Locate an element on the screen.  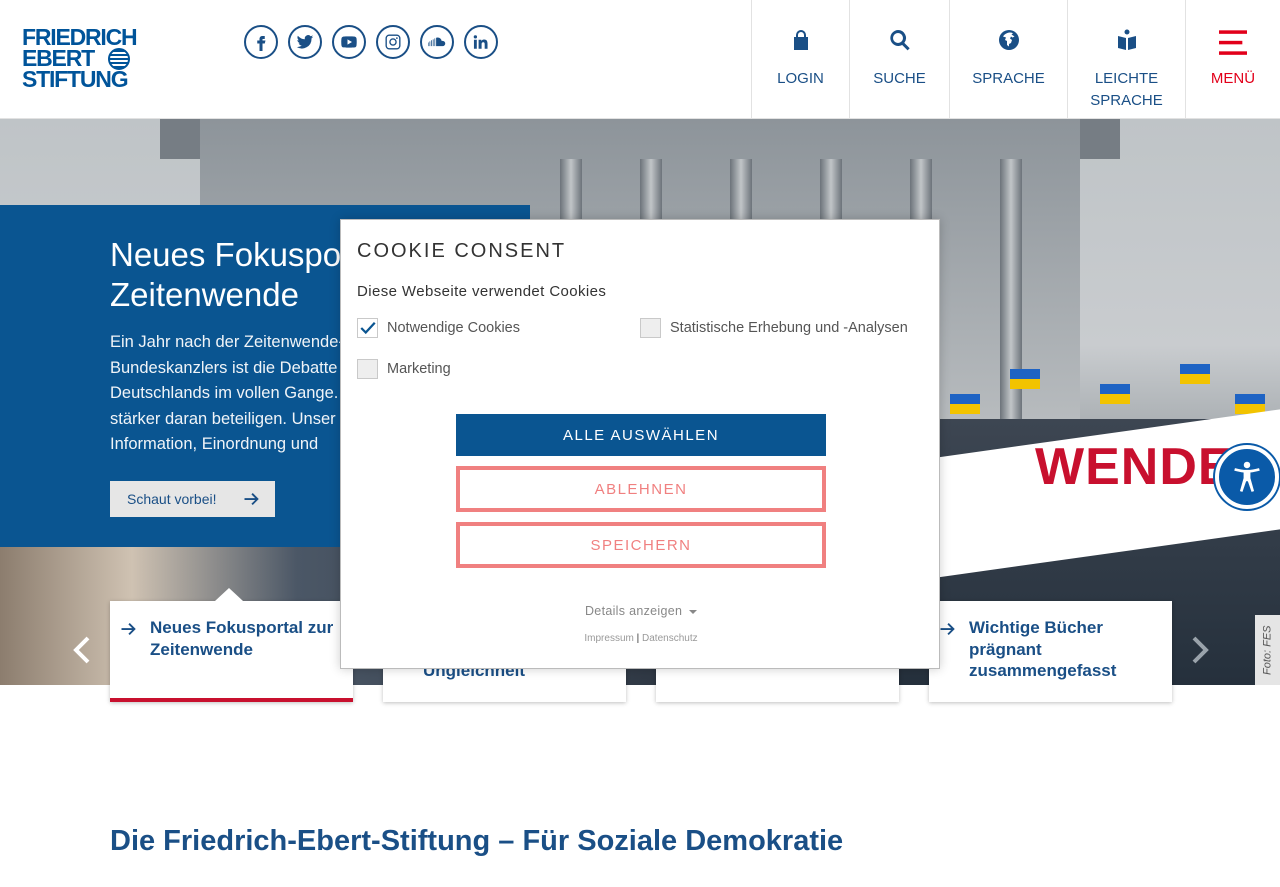
instagram-icon is located at coordinates (393, 42).